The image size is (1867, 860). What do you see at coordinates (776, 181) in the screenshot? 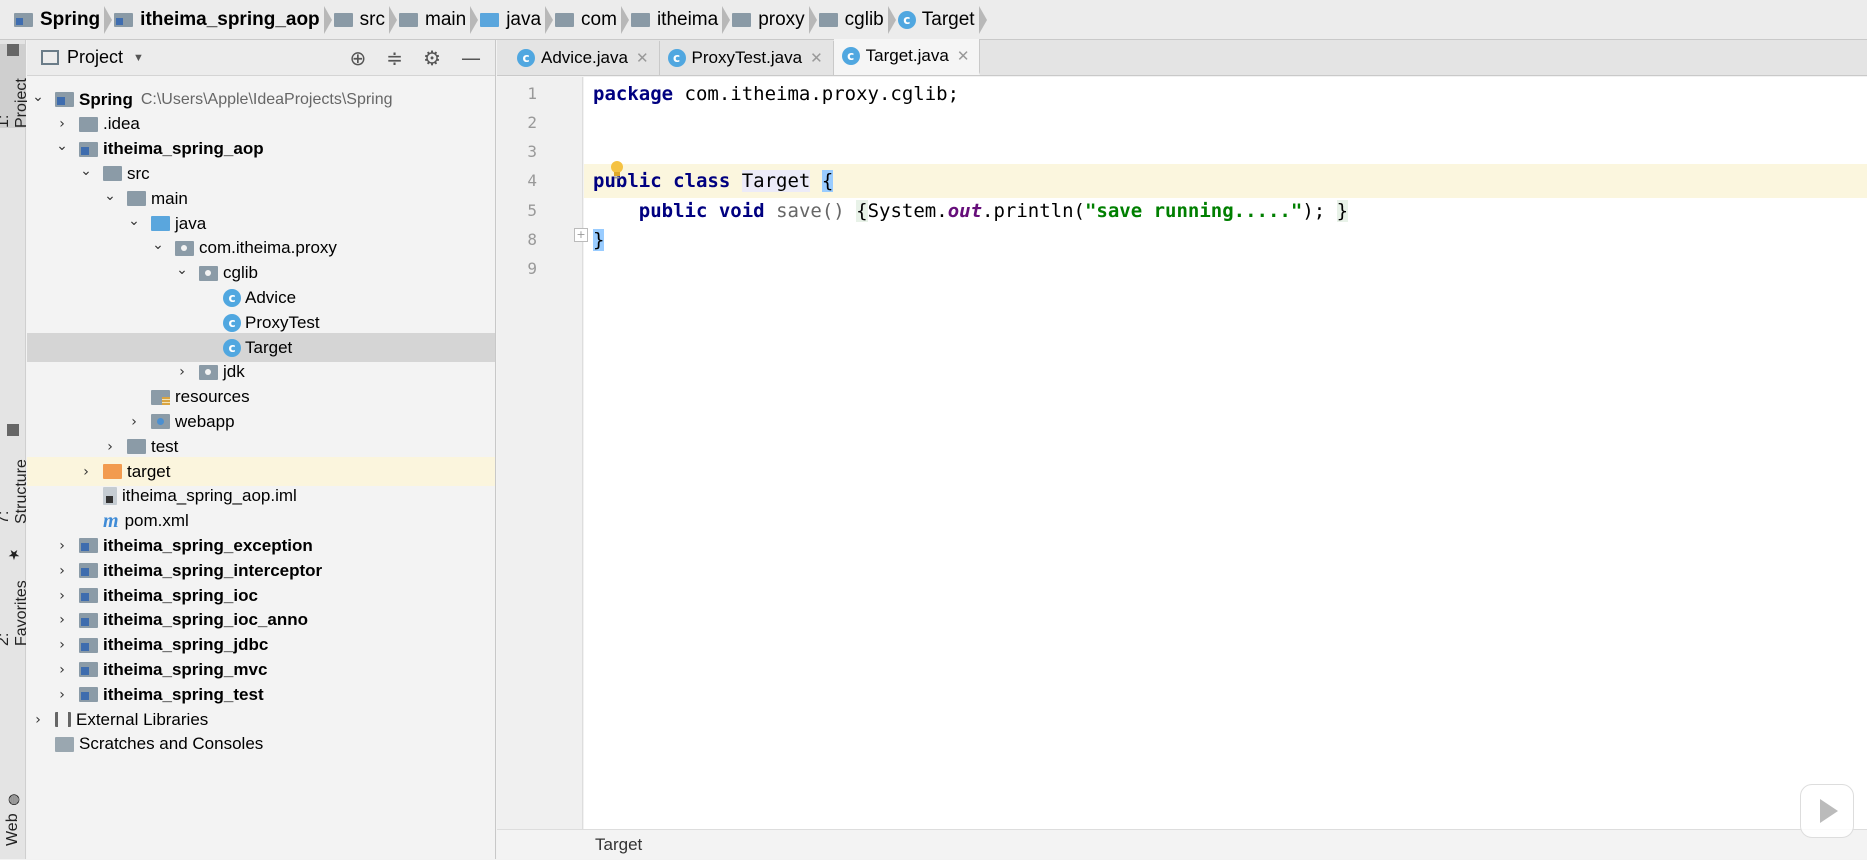
I see `class-name: Target` at bounding box center [776, 181].